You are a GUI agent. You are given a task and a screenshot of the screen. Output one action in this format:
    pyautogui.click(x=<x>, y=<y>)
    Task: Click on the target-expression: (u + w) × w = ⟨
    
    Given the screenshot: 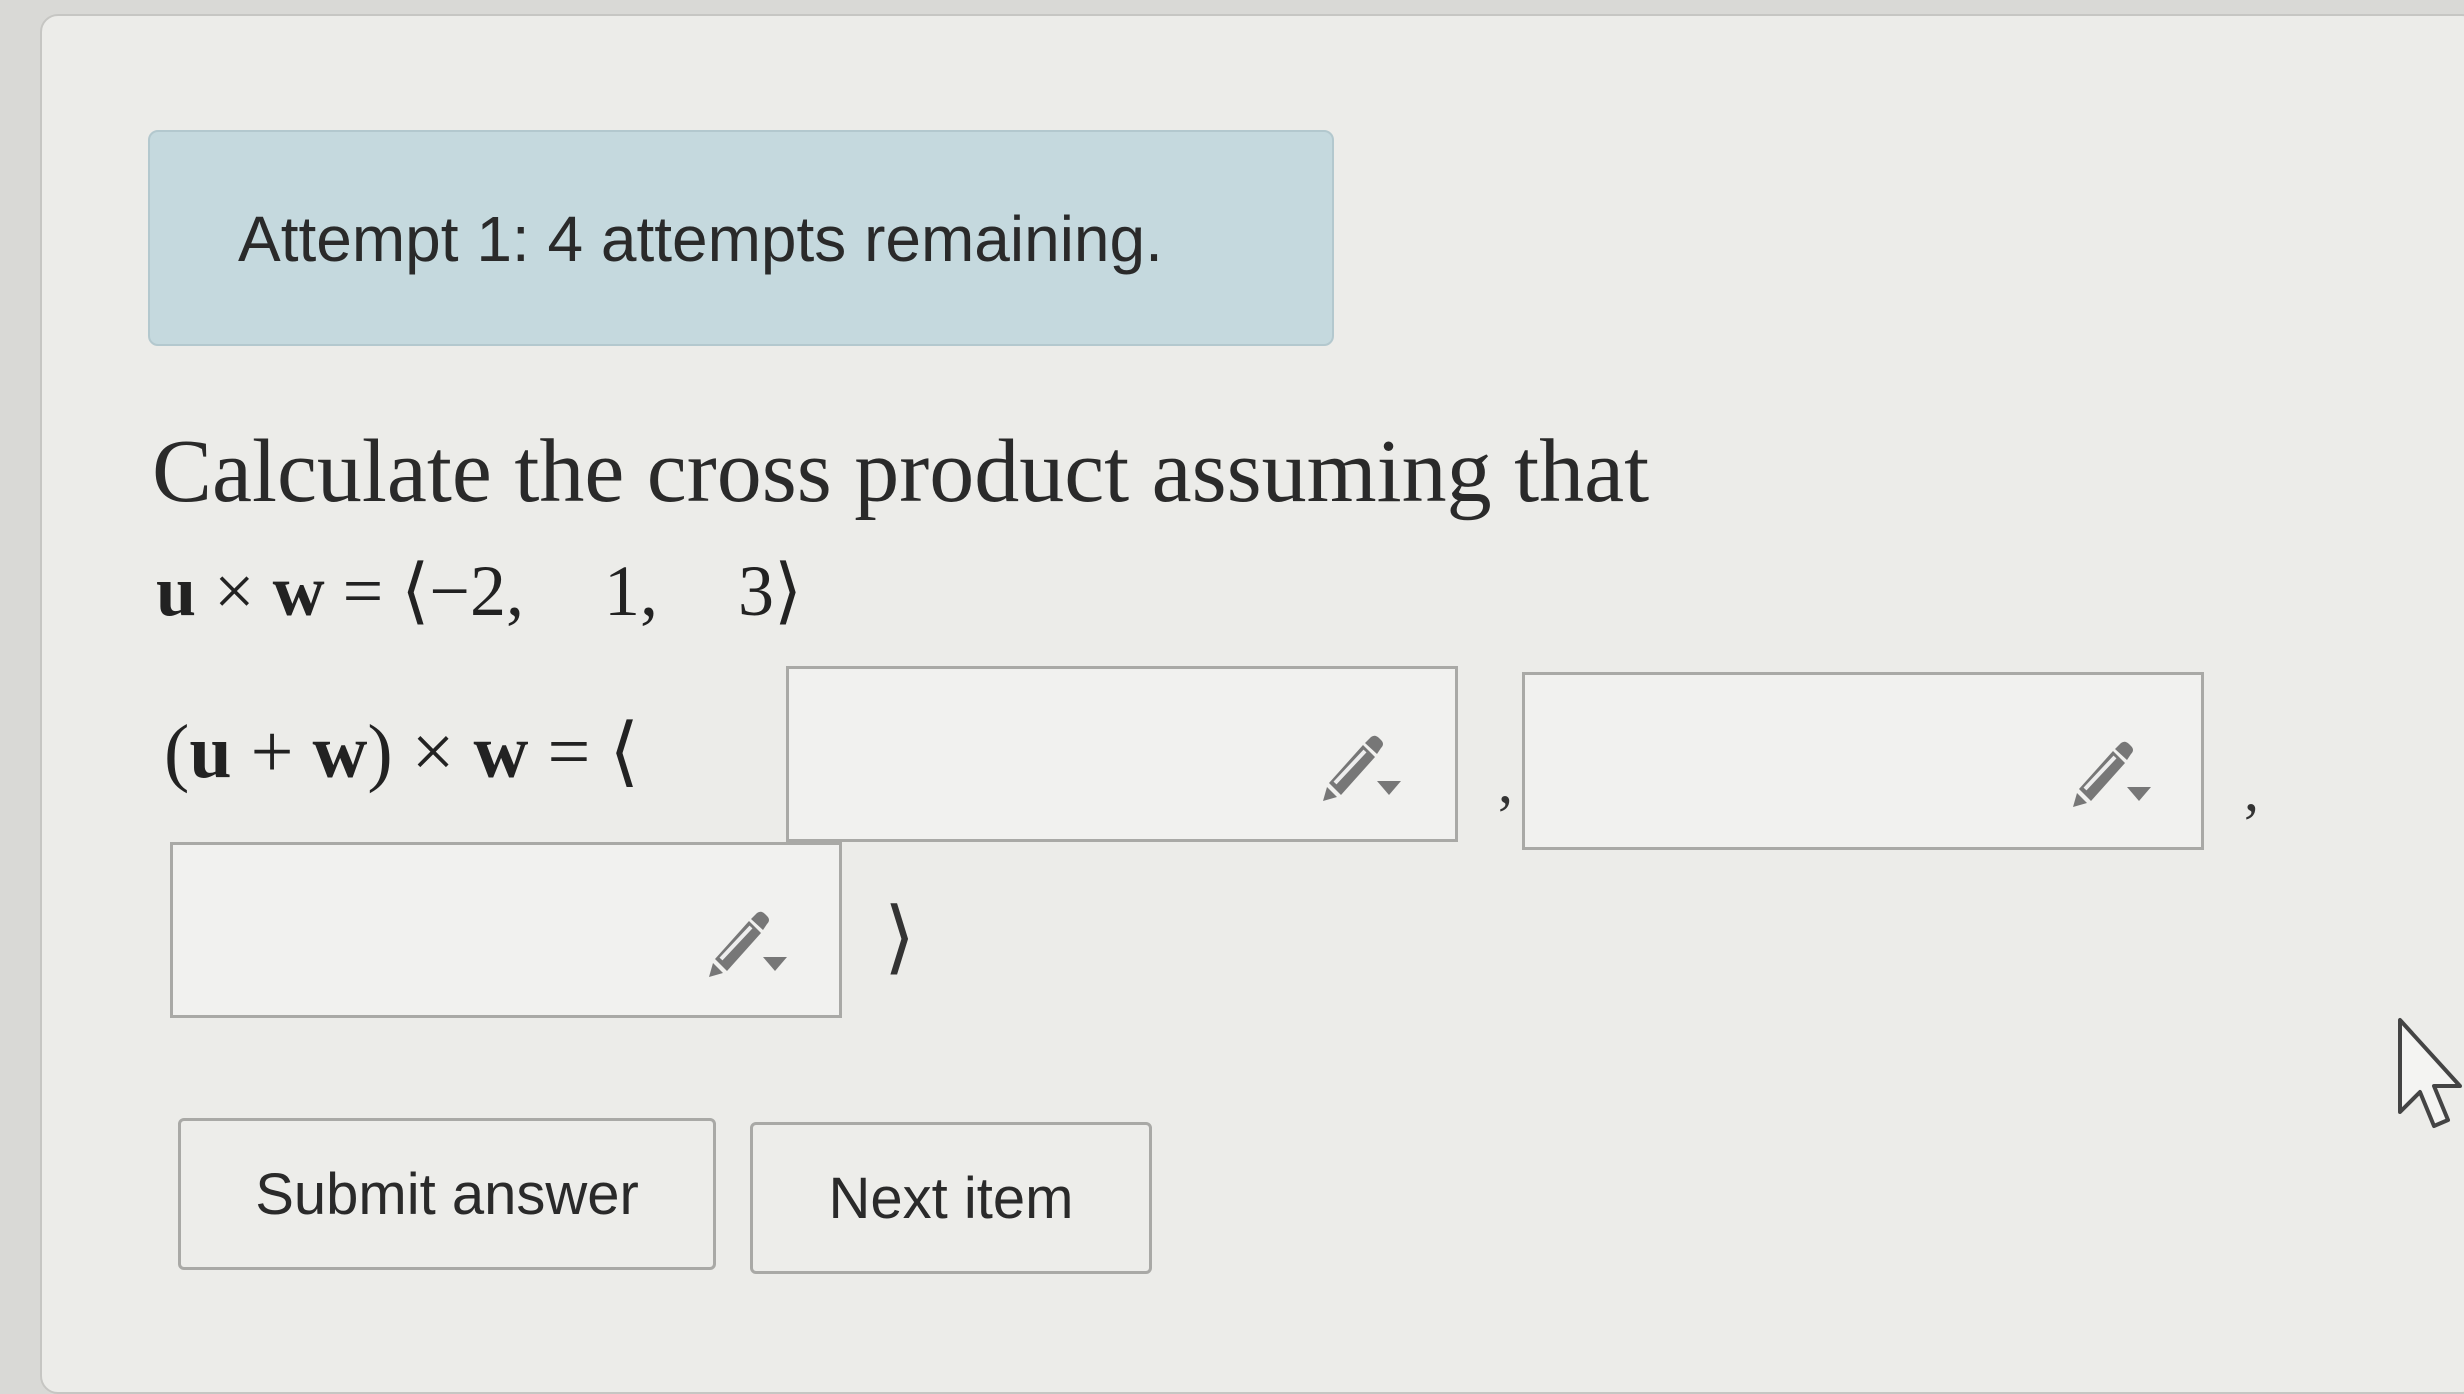 What is the action you would take?
    pyautogui.click(x=401, y=751)
    